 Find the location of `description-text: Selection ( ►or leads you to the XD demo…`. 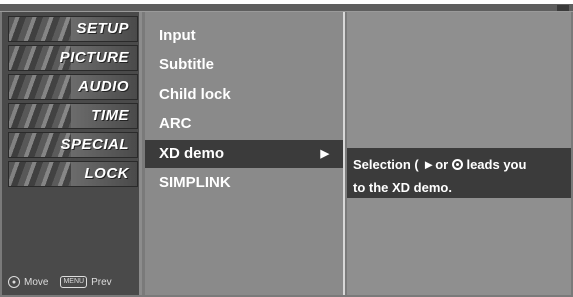

description-text: Selection ( ►or leads you to the XD demo… is located at coordinates (459, 173).